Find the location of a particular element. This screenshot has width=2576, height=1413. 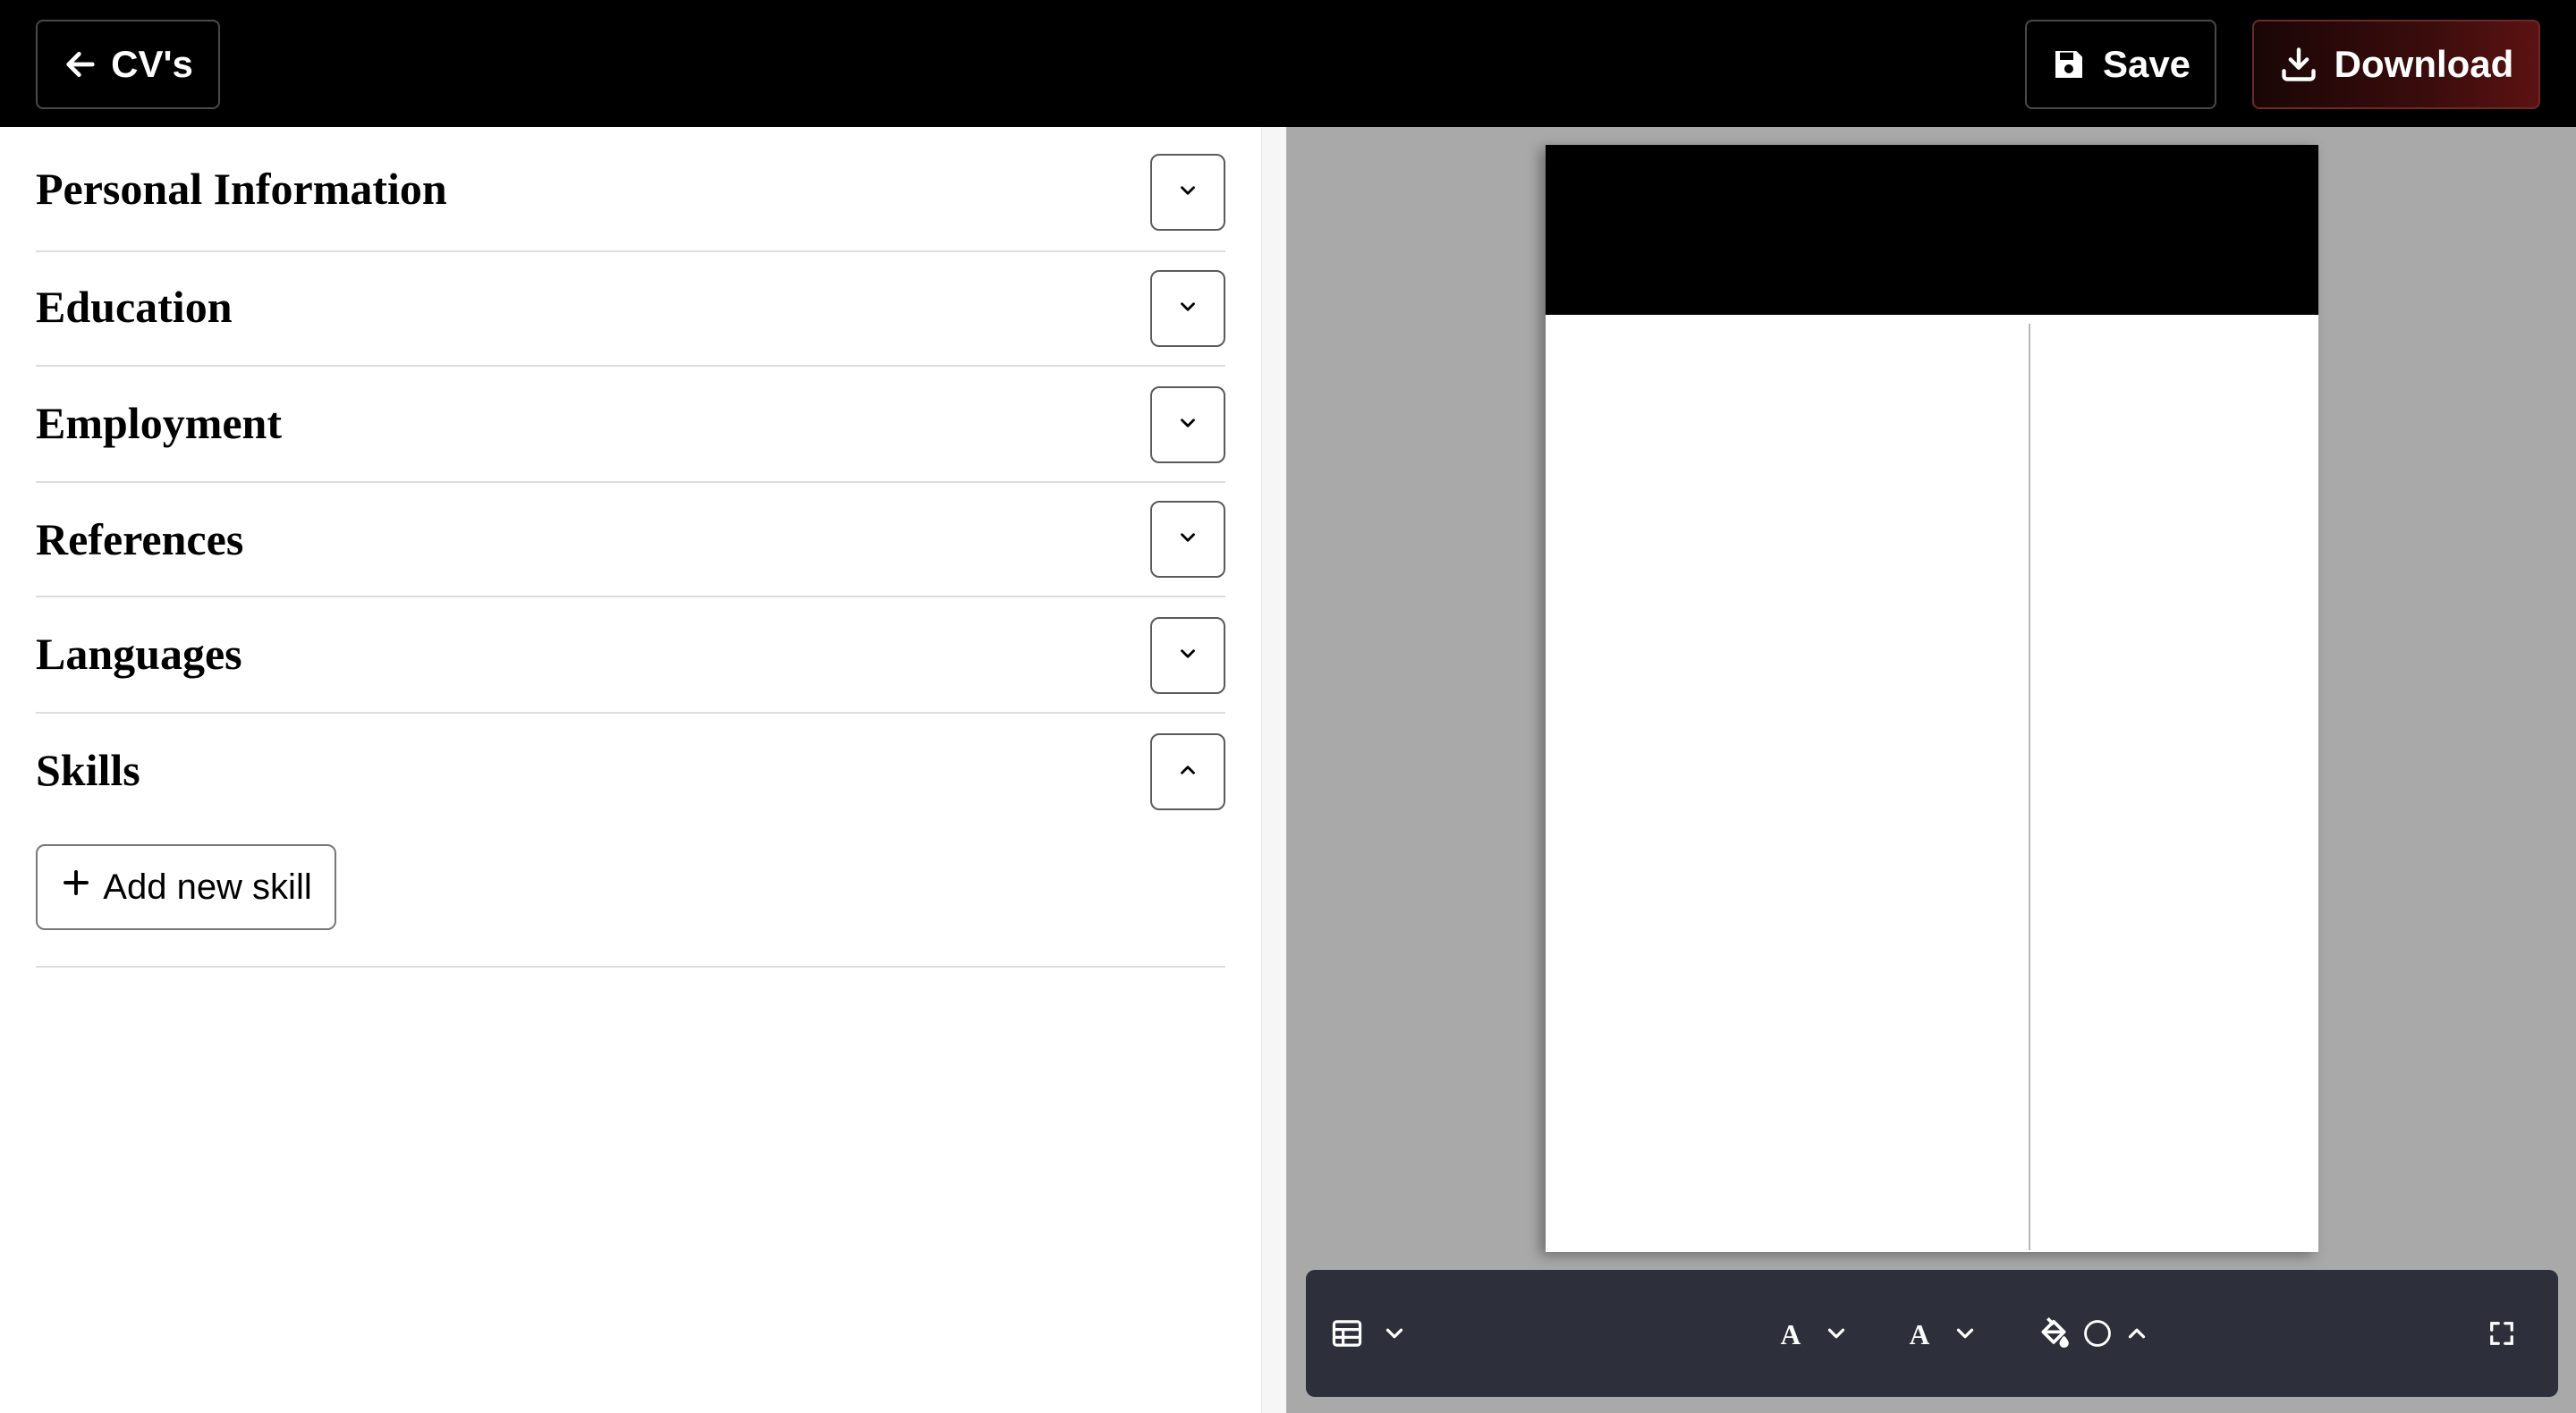

top-bar: CV's Save Download is located at coordinates (1288, 63).